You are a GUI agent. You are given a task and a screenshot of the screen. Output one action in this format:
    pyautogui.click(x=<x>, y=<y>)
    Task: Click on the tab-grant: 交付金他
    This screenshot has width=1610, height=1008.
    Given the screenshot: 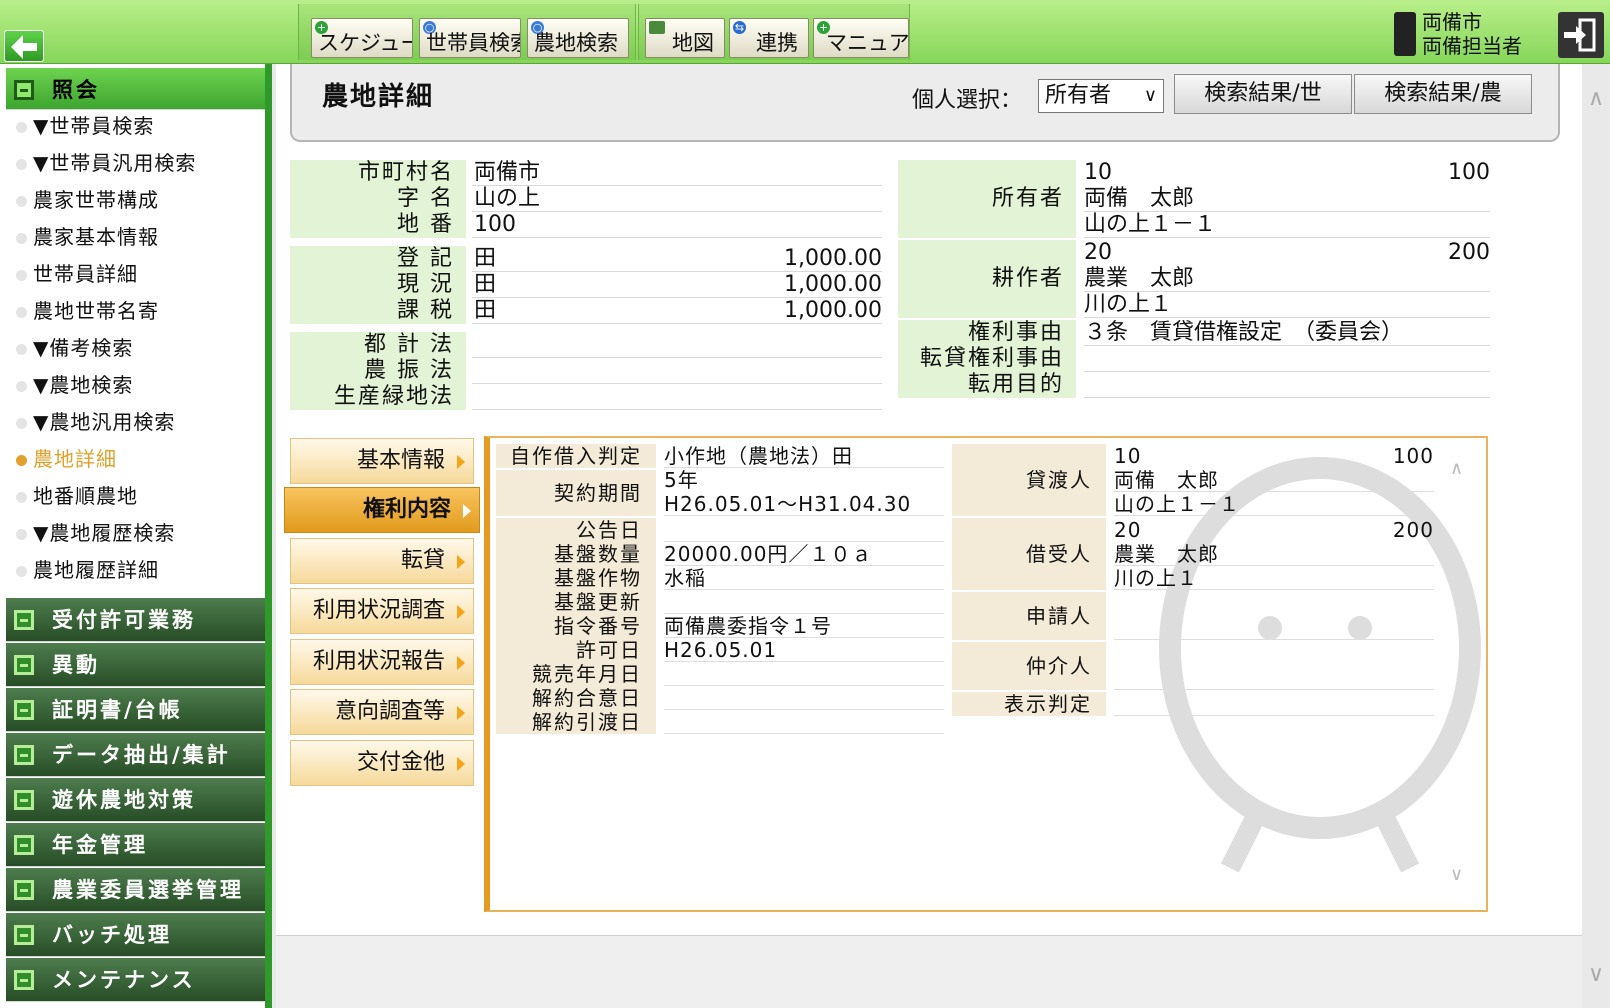 What is the action you would take?
    pyautogui.click(x=382, y=763)
    